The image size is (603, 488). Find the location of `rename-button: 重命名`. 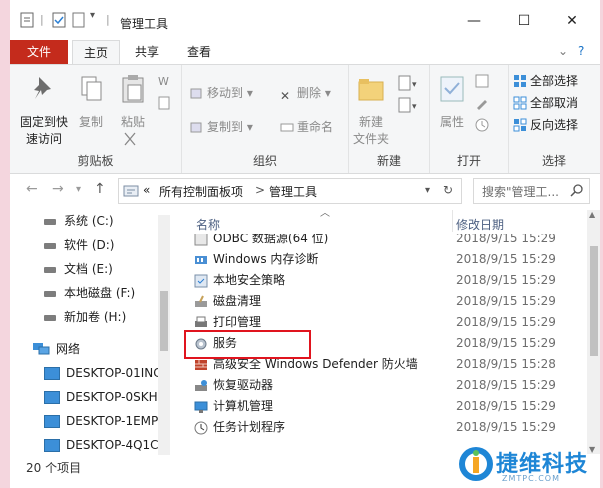

rename-button: 重命名 is located at coordinates (306, 127).